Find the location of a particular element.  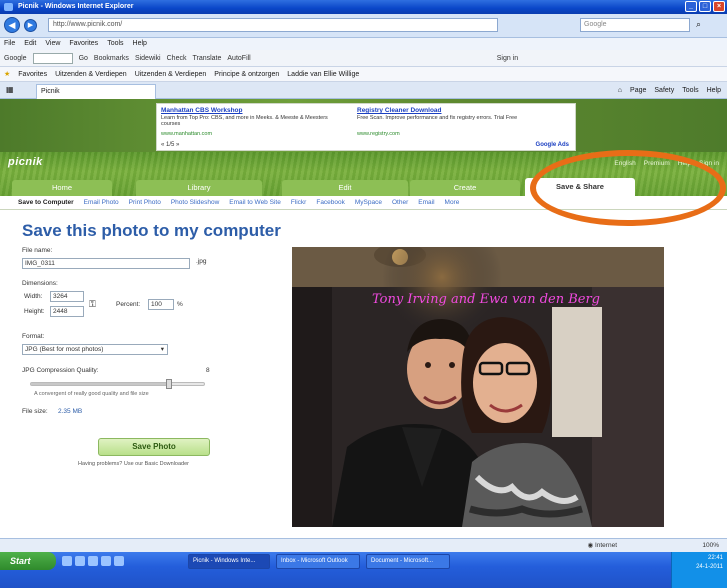

status-zone: ◉ Internet is located at coordinates (602, 546).